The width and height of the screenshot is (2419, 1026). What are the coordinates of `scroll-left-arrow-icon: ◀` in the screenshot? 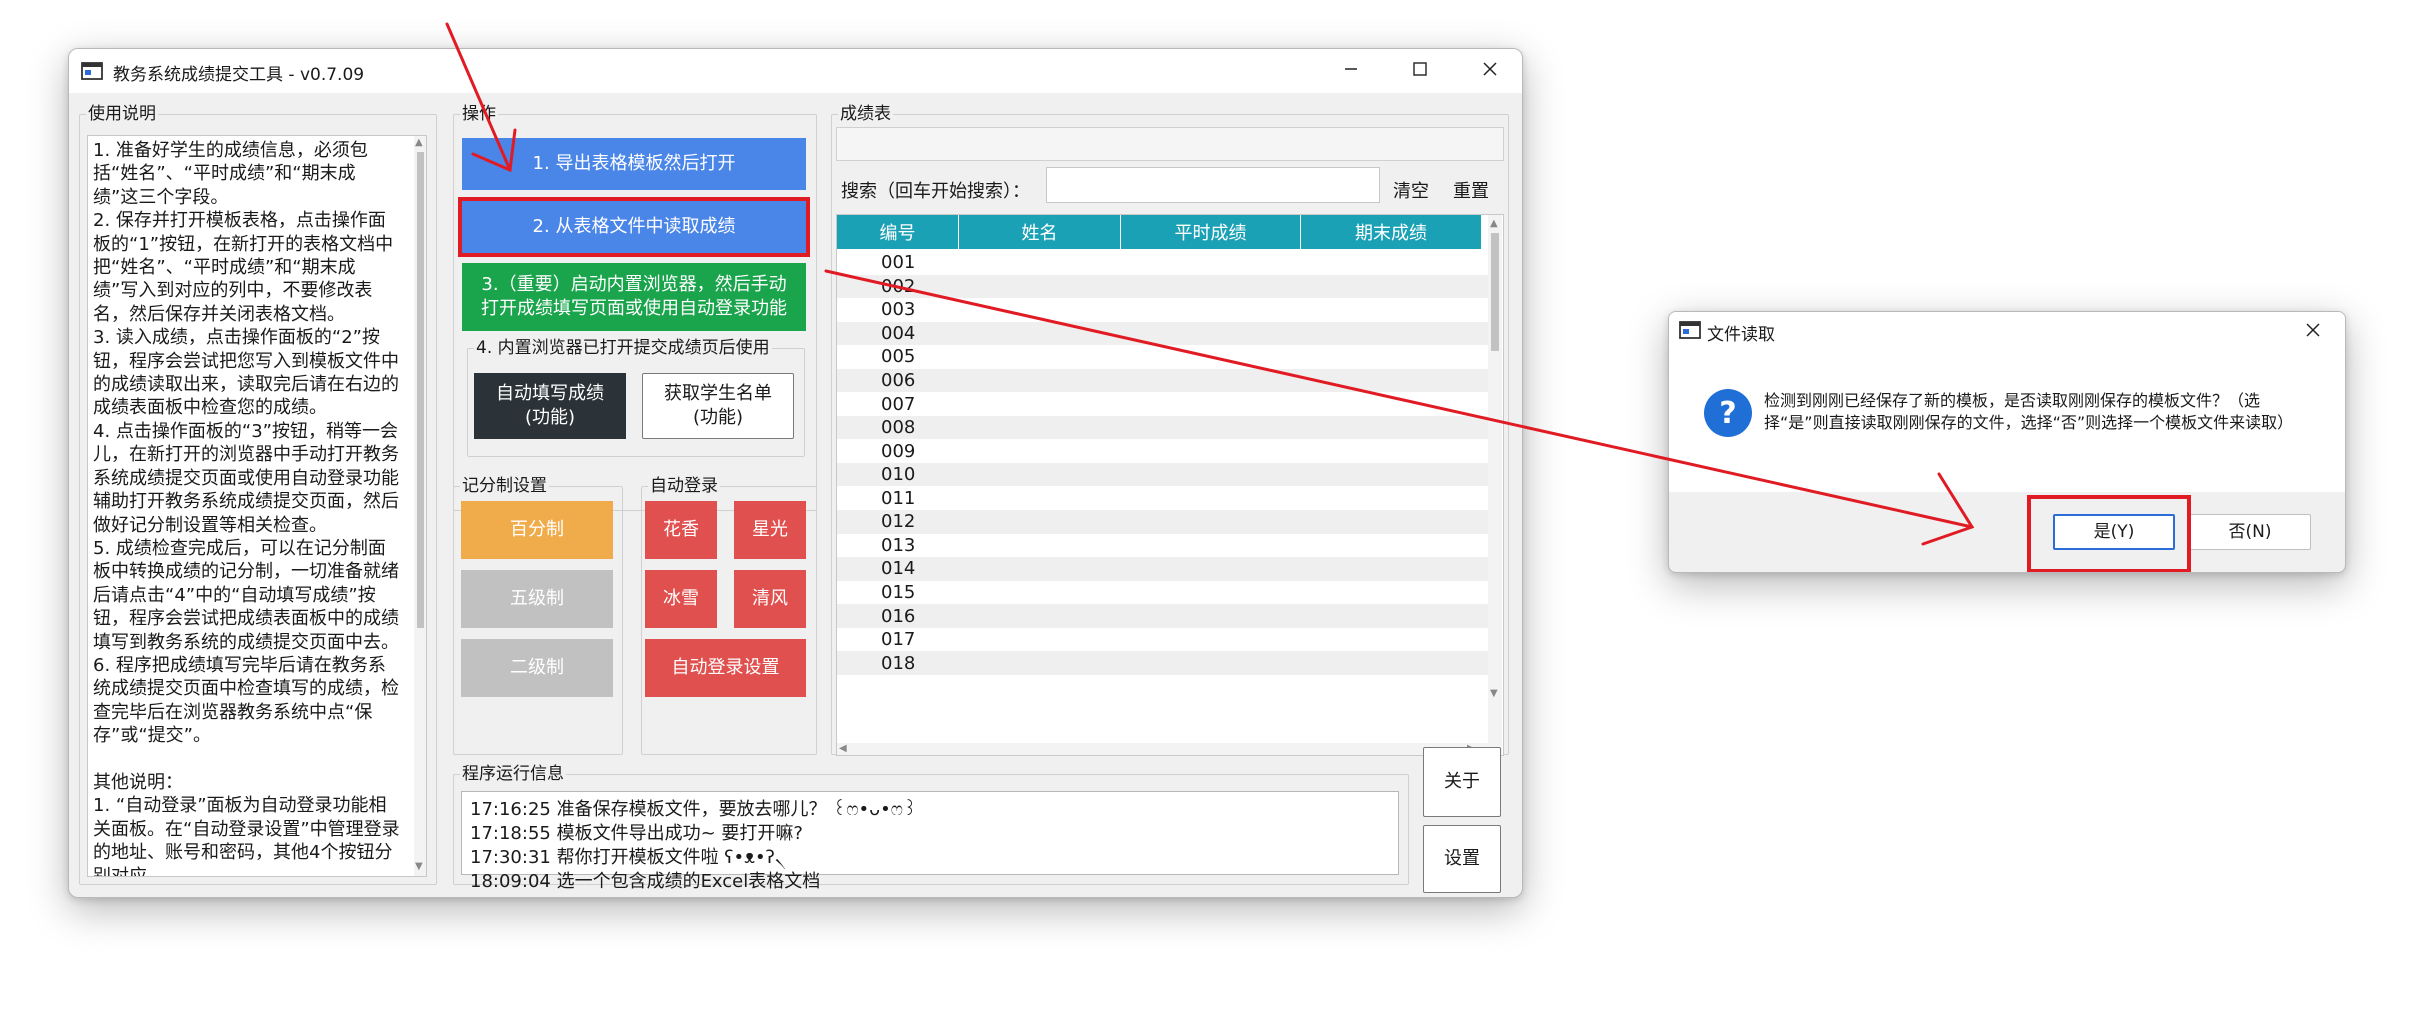 It's located at (843, 749).